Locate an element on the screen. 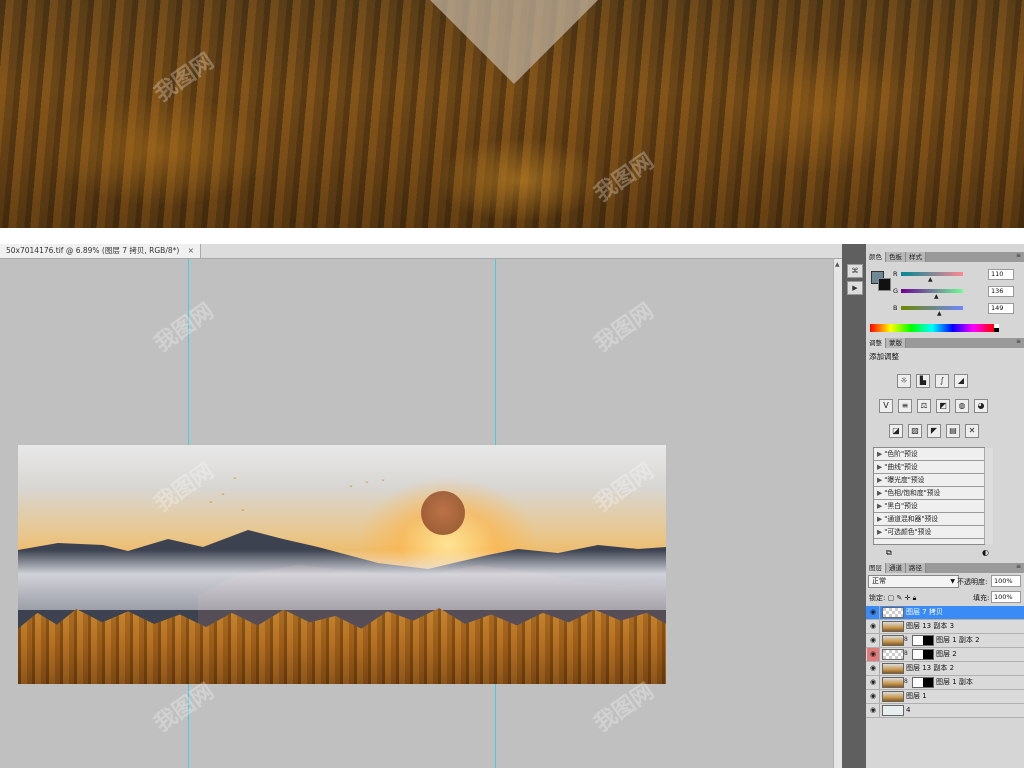 This screenshot has width=1024, height=768. blue-slider: B ▲ 149 is located at coordinates (957, 310).